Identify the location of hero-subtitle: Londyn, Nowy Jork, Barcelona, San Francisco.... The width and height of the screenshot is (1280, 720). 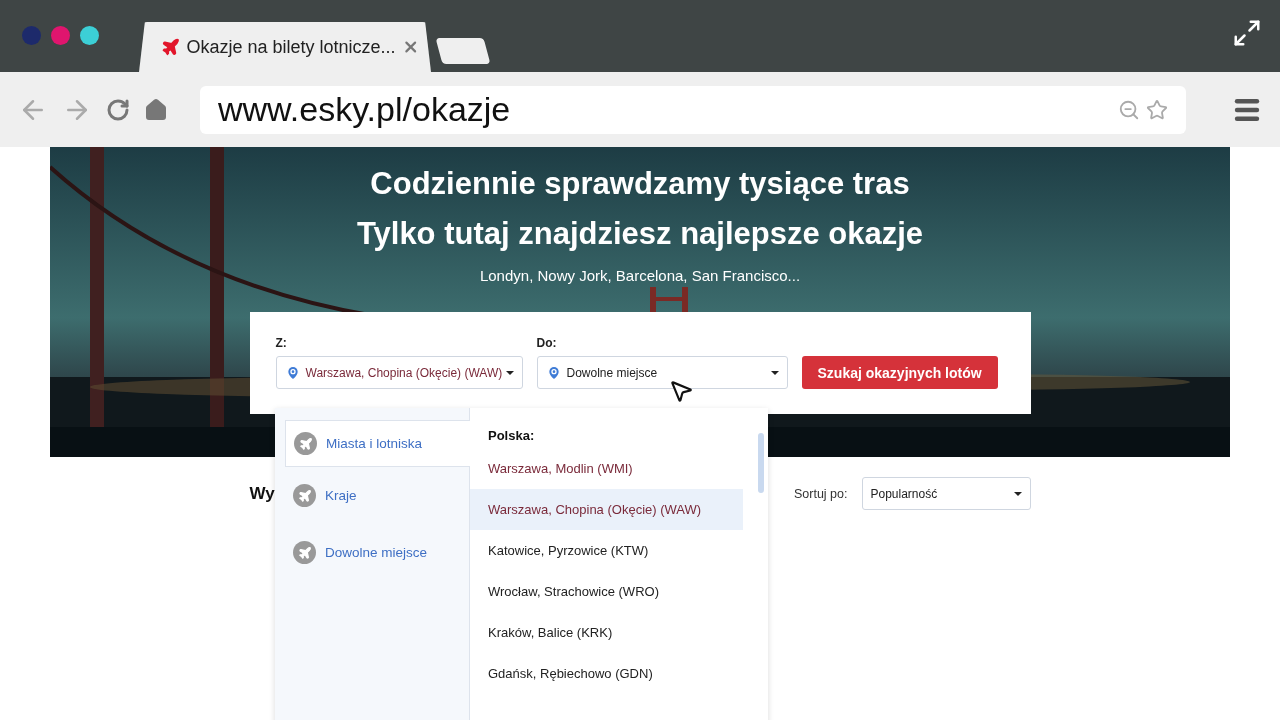
(640, 275).